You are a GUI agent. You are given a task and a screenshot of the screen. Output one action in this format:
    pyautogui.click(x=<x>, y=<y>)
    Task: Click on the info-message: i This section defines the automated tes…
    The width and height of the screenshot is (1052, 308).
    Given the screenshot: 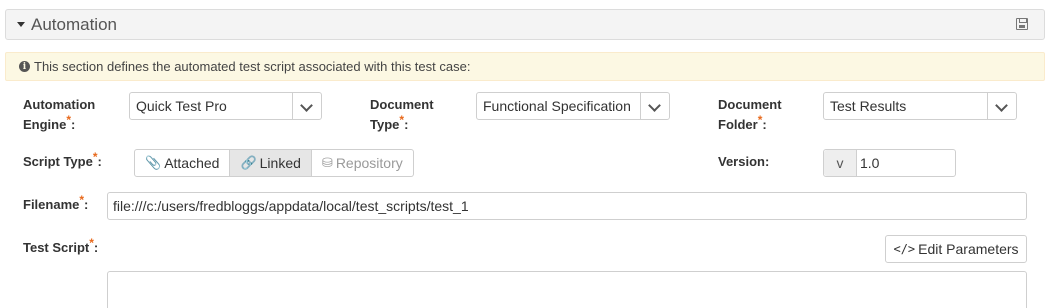 What is the action you would take?
    pyautogui.click(x=525, y=66)
    